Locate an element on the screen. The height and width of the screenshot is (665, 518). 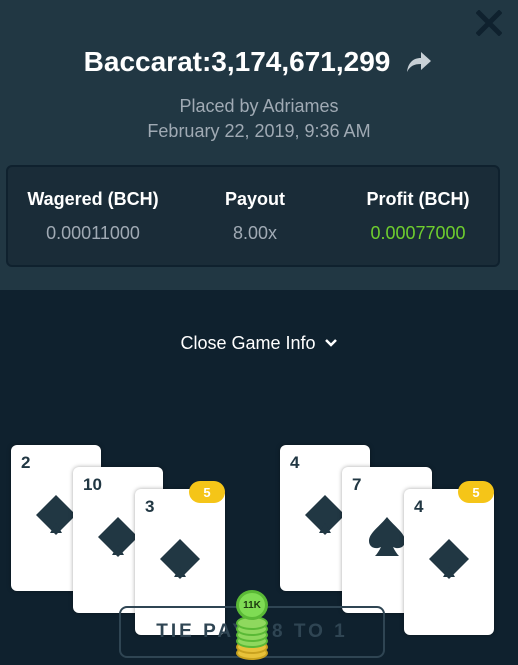
share-arrow-icon is located at coordinates (419, 62).